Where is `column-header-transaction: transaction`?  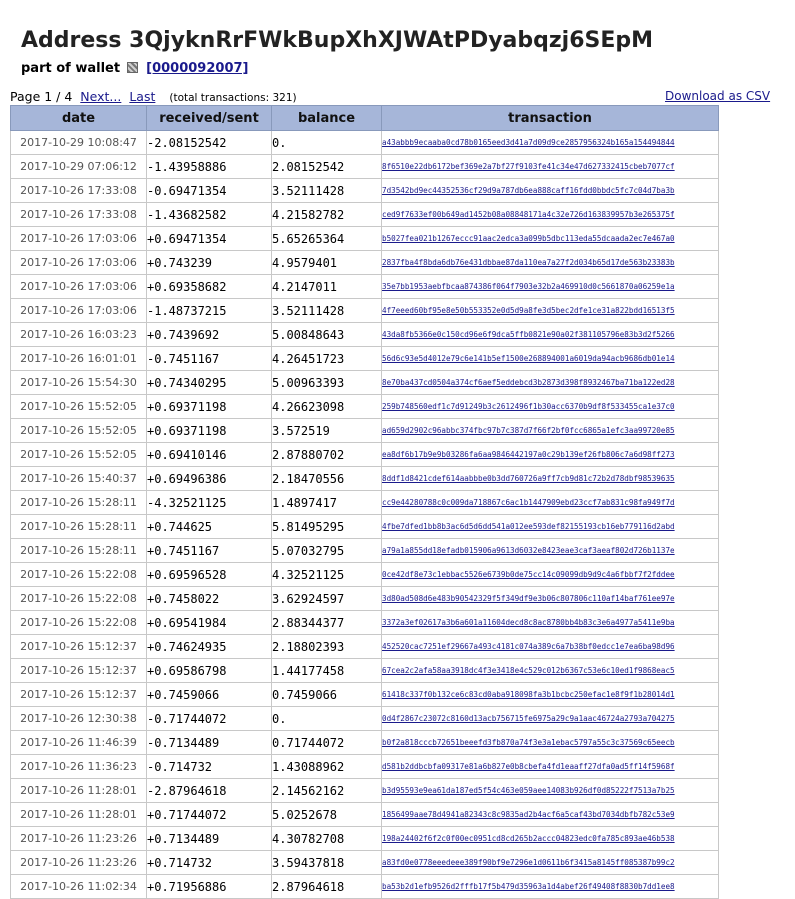 column-header-transaction: transaction is located at coordinates (550, 118).